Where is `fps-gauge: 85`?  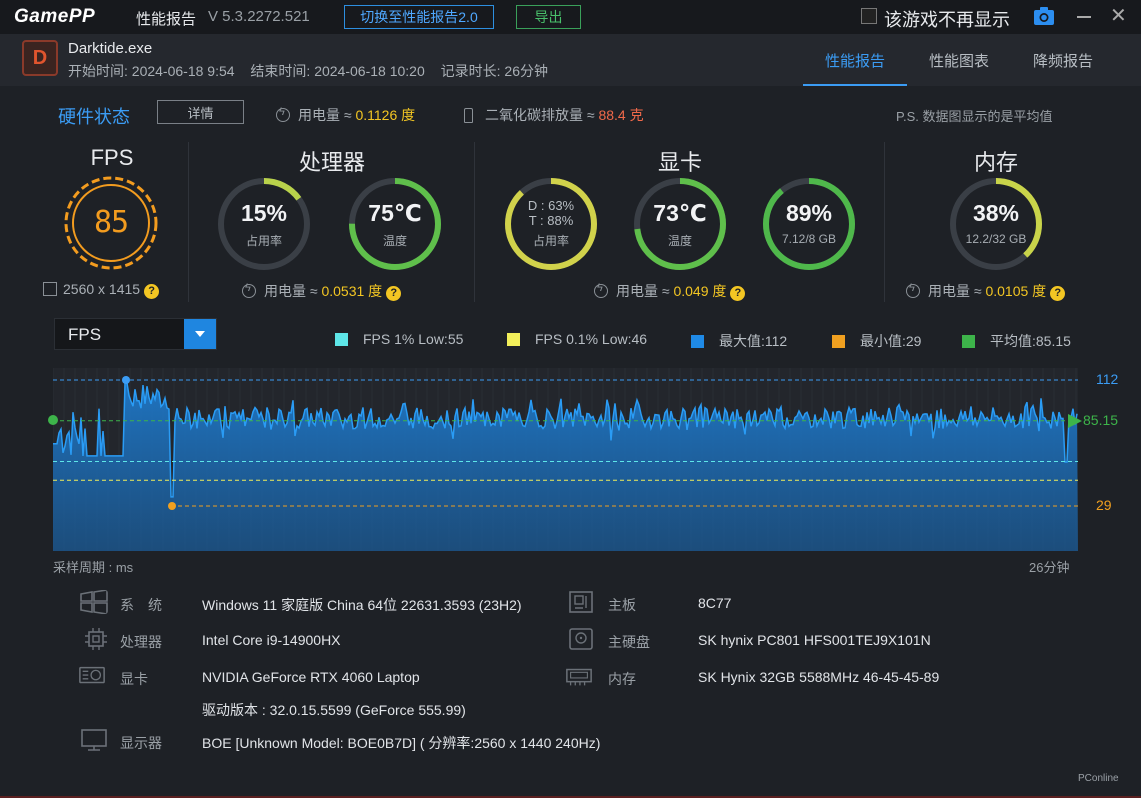 fps-gauge: 85 is located at coordinates (111, 223).